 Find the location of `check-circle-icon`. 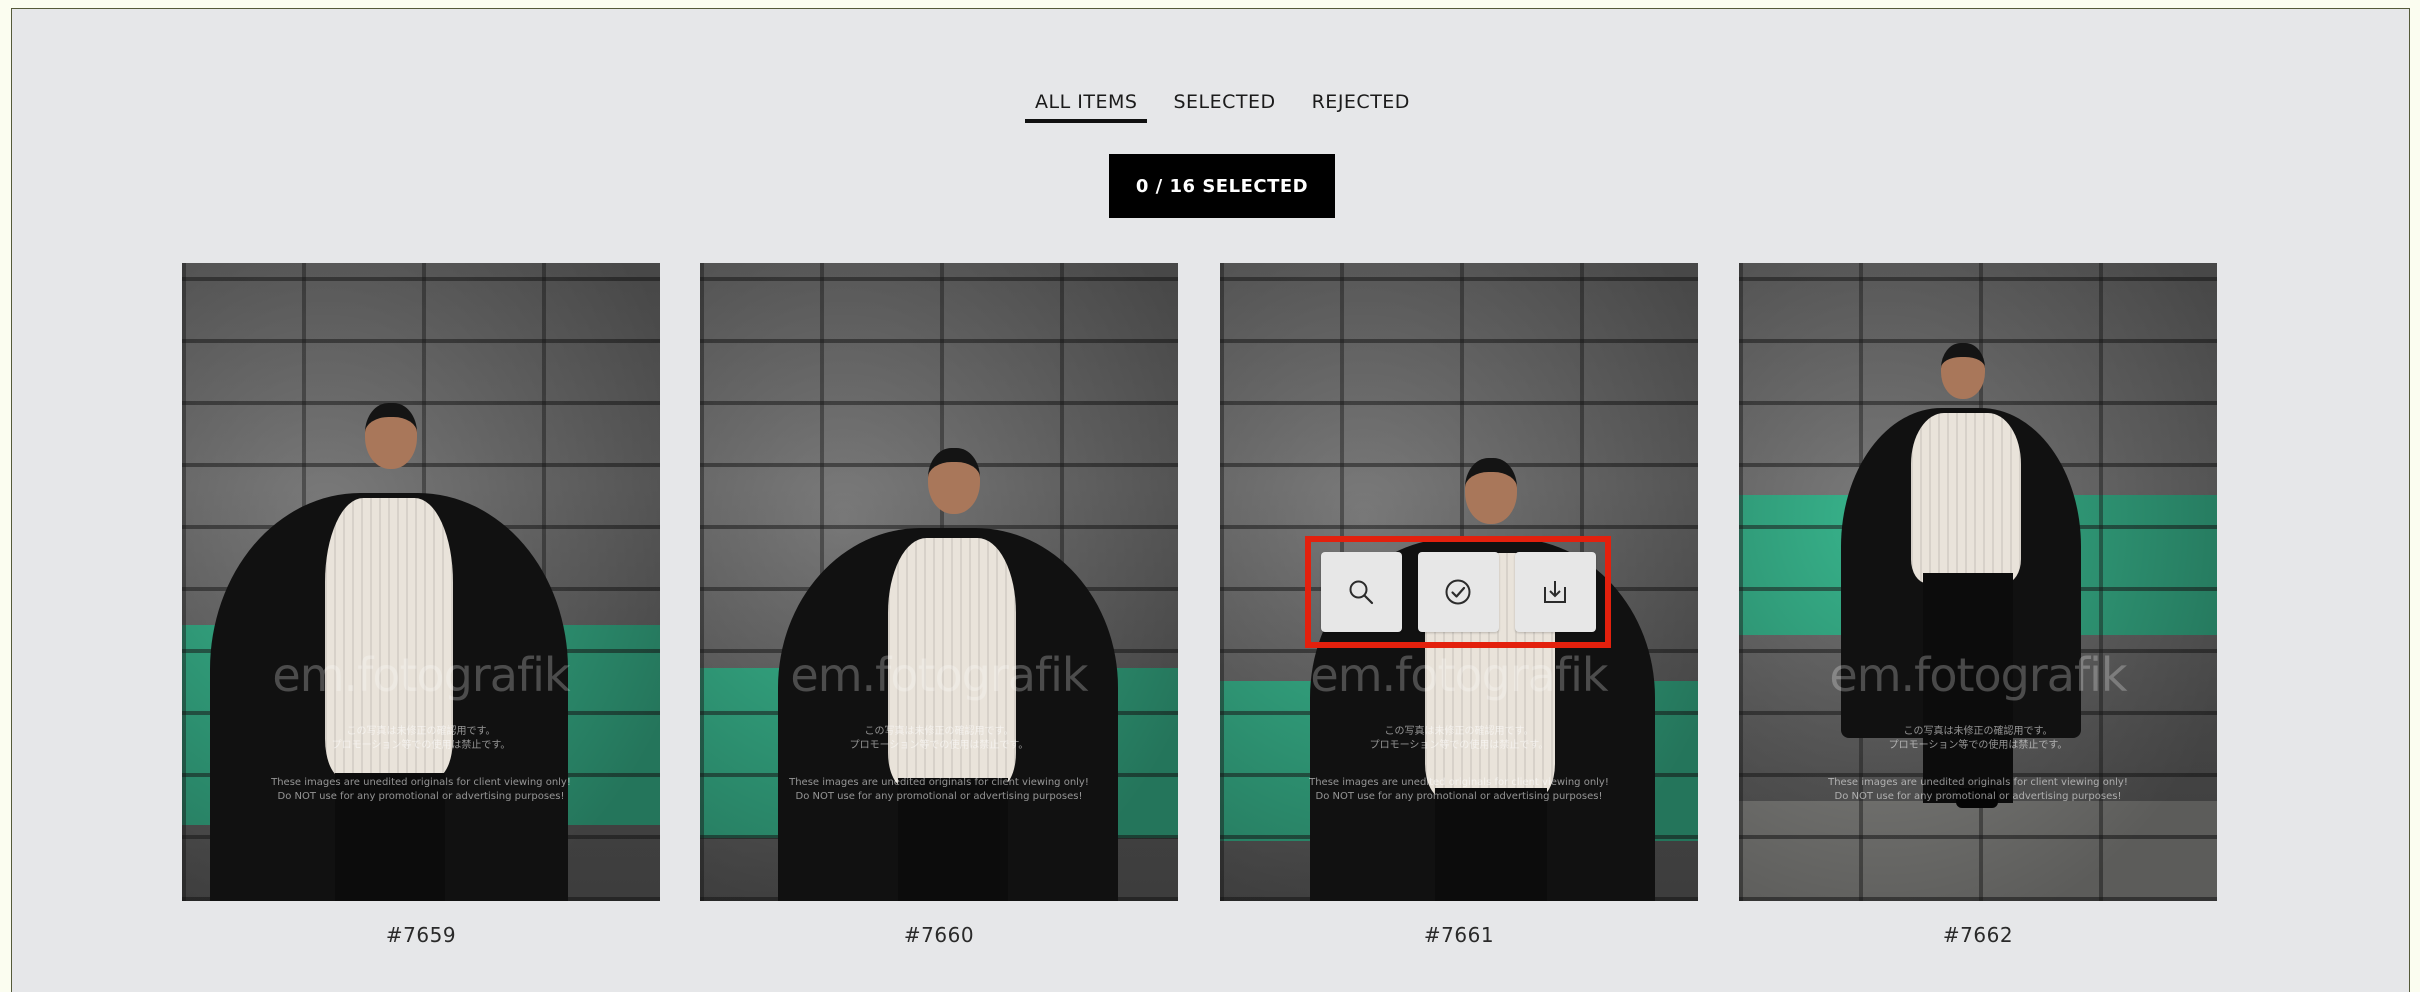

check-circle-icon is located at coordinates (1458, 592).